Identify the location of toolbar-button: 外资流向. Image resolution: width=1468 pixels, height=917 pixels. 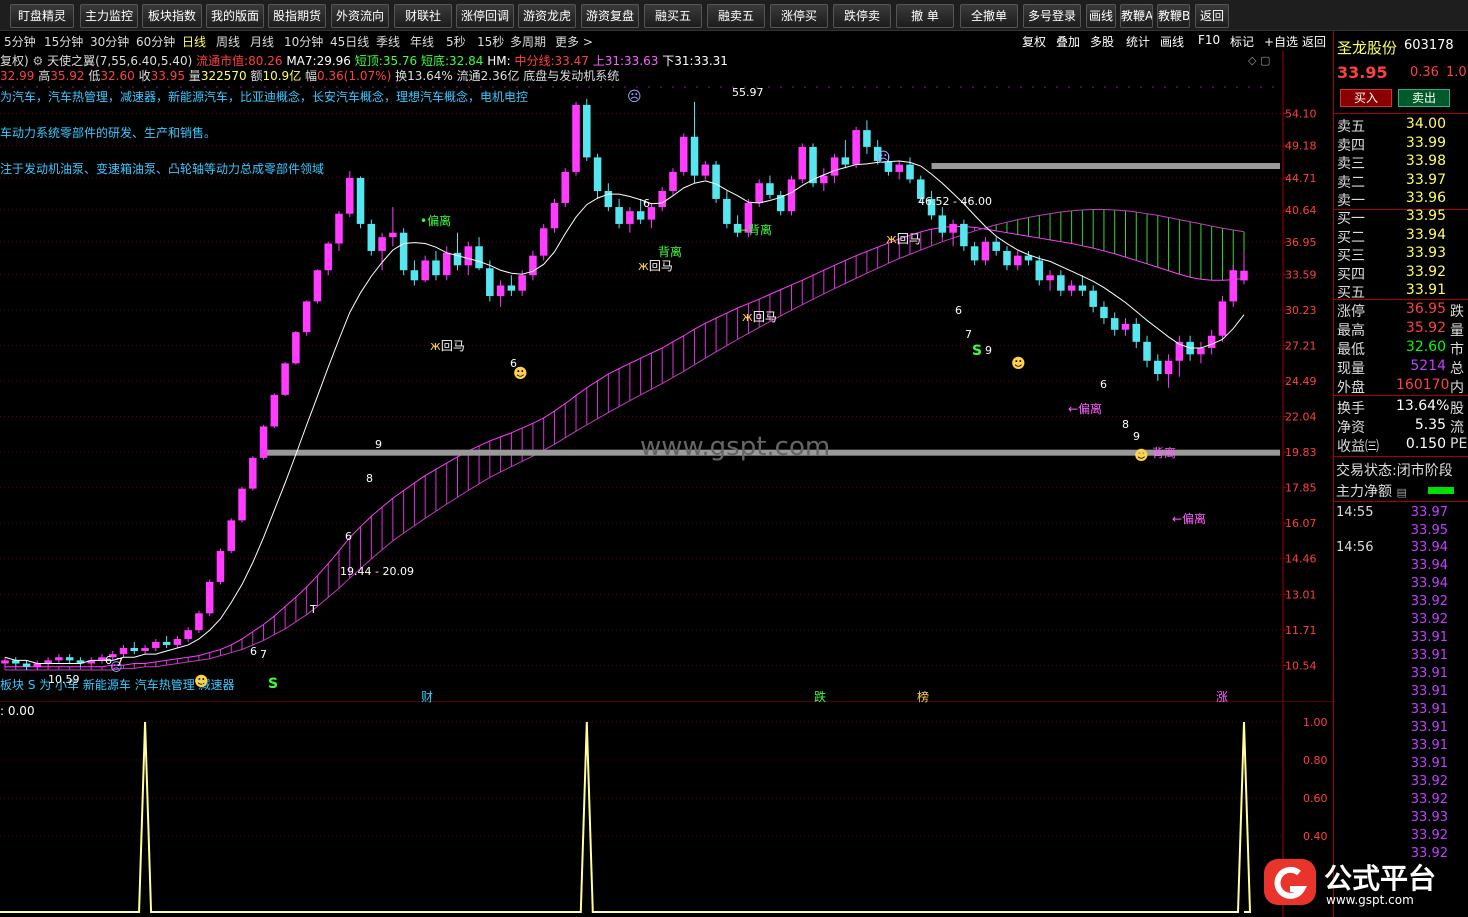
(360, 16).